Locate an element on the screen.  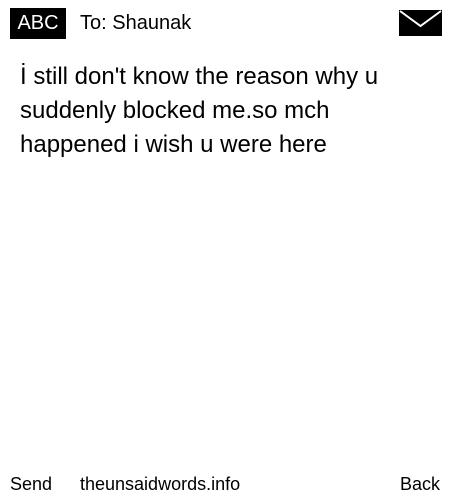
back-button: Back is located at coordinates (420, 484).